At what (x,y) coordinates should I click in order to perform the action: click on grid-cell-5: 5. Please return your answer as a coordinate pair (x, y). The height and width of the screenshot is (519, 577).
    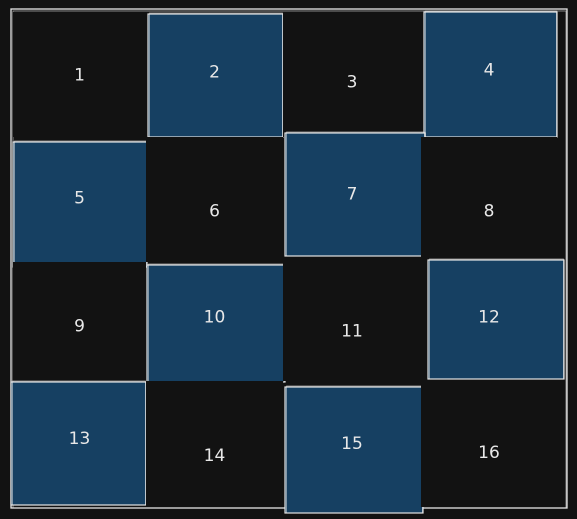
    Looking at the image, I should click on (80, 204).